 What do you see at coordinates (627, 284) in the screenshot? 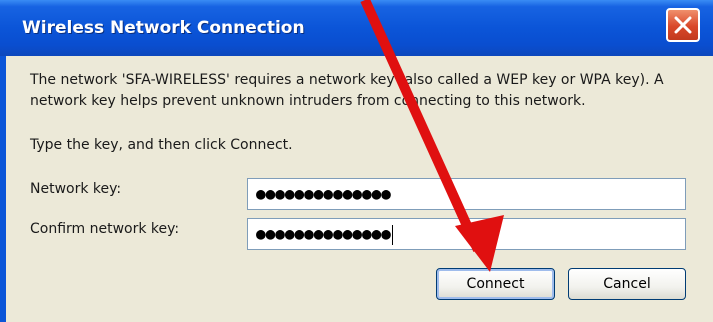
I see `cancel-button: Cancel` at bounding box center [627, 284].